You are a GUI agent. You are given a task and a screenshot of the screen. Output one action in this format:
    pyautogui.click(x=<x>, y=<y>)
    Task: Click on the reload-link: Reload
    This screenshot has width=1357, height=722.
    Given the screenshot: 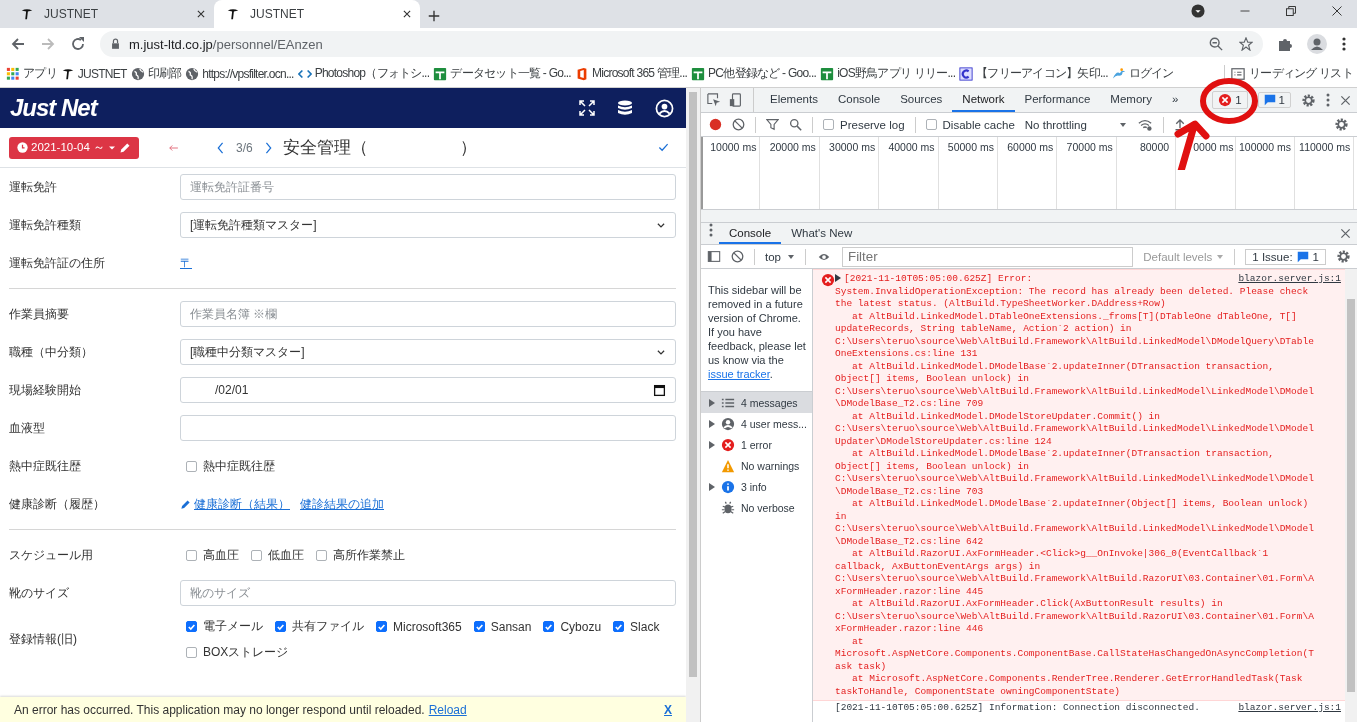 What is the action you would take?
    pyautogui.click(x=447, y=709)
    